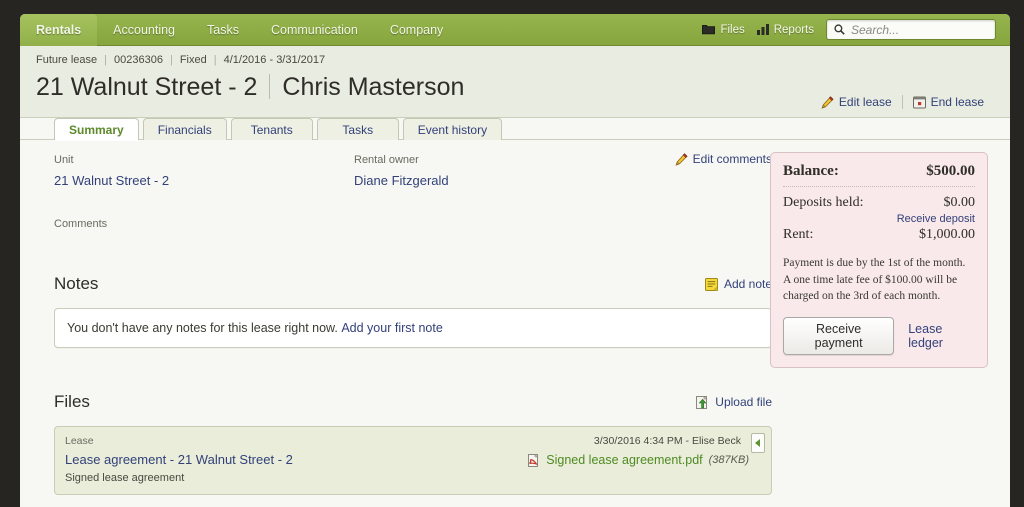 The image size is (1024, 507). I want to click on nav-item-label: Communication, so click(314, 29).